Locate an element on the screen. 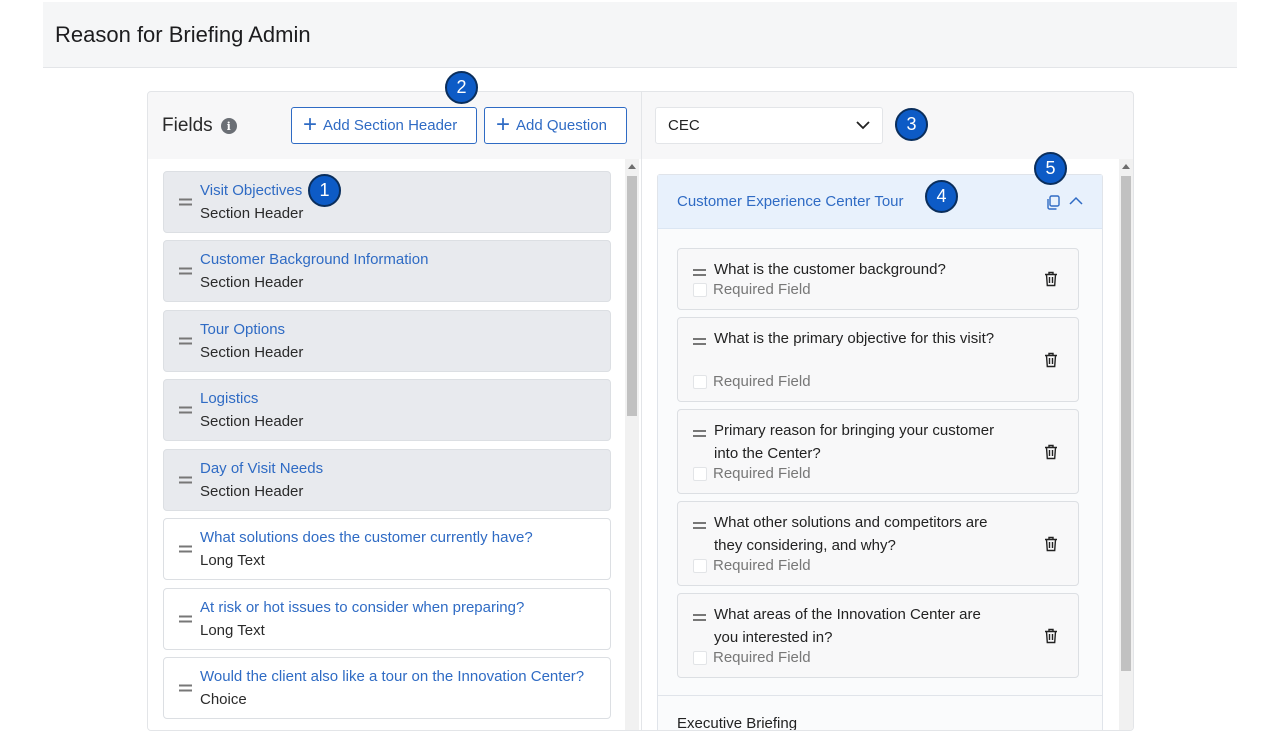 This screenshot has height=731, width=1280. callout-marker: 2 is located at coordinates (461, 87).